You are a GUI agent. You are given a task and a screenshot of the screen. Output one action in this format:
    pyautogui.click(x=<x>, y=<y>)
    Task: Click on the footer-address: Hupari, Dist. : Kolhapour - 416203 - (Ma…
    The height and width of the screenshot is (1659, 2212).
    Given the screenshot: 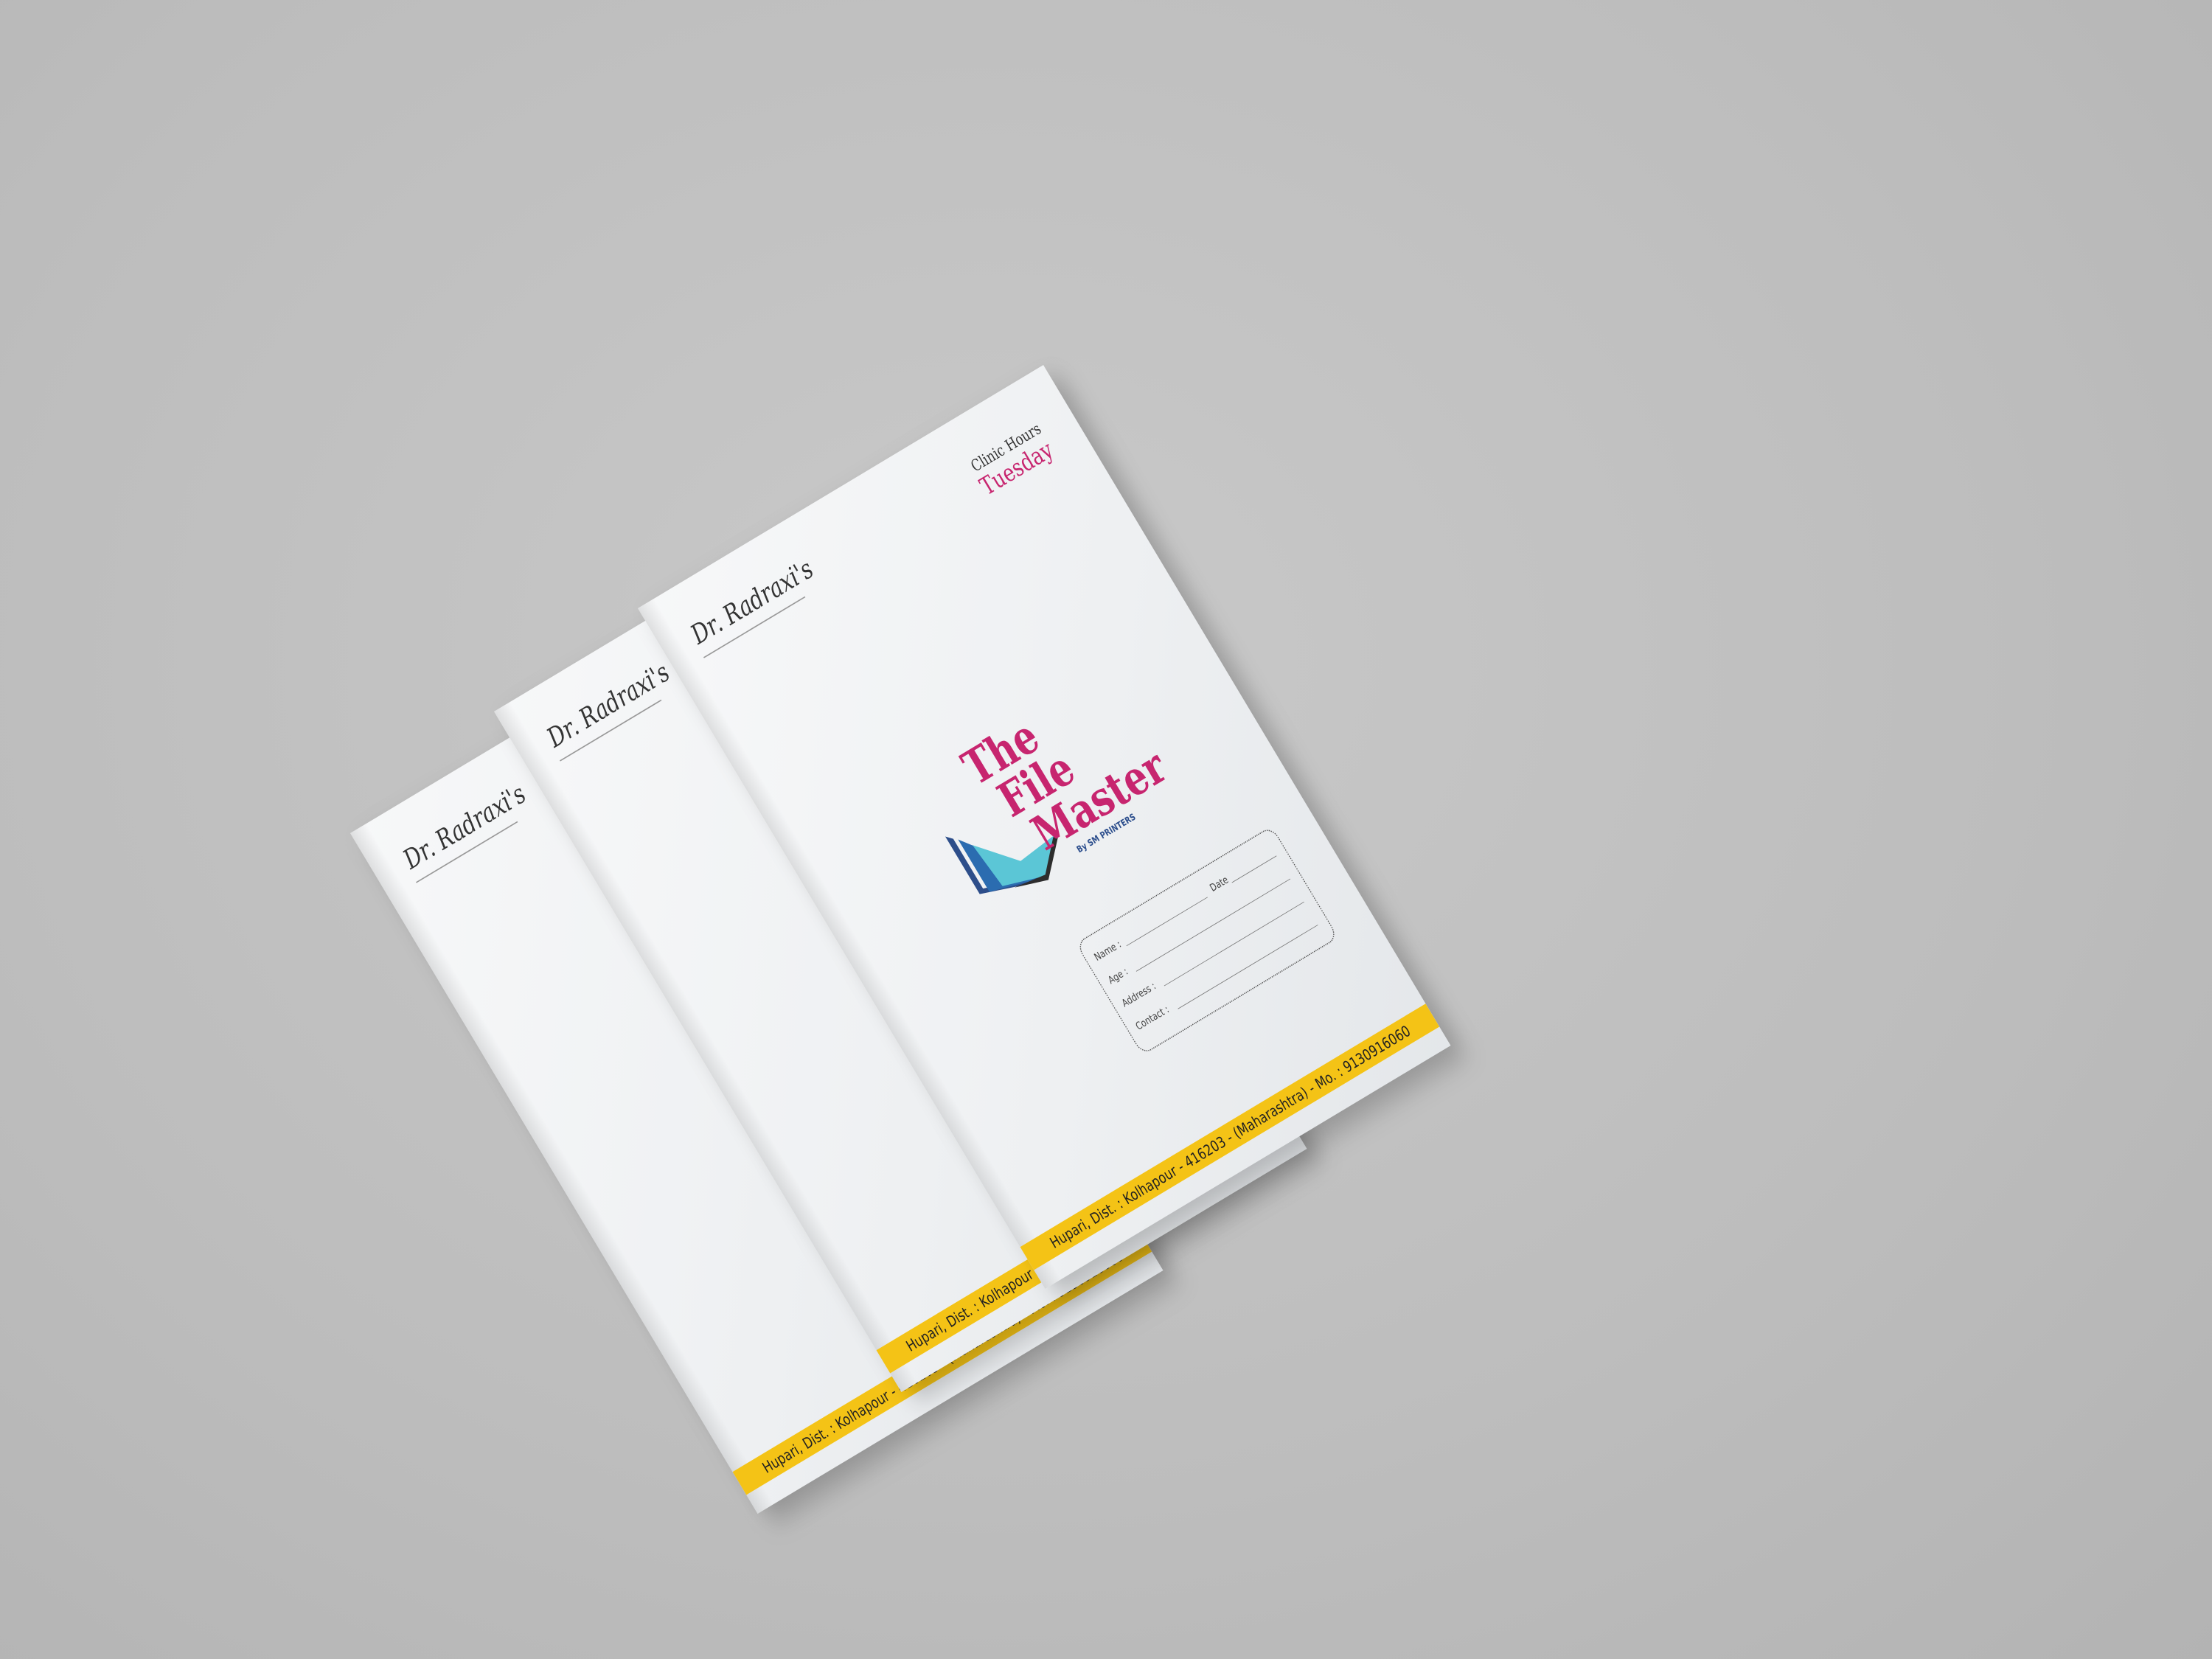 What is the action you would take?
    pyautogui.click(x=1230, y=1137)
    